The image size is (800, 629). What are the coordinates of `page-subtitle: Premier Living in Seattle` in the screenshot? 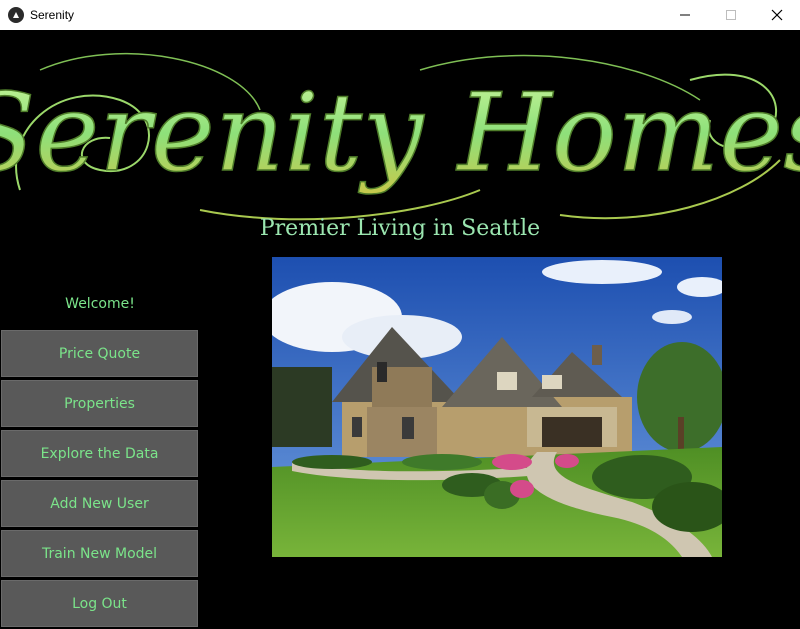 It's located at (400, 228).